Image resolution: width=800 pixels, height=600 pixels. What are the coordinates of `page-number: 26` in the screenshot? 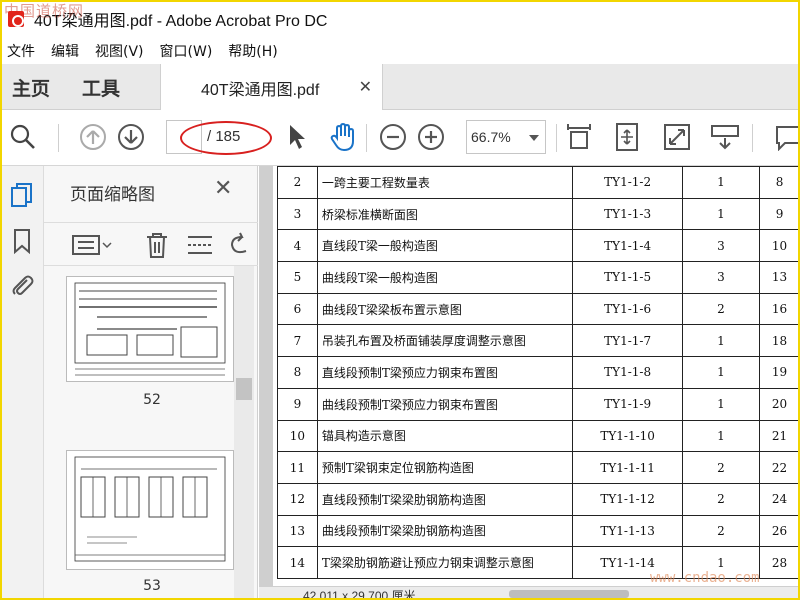 It's located at (779, 531).